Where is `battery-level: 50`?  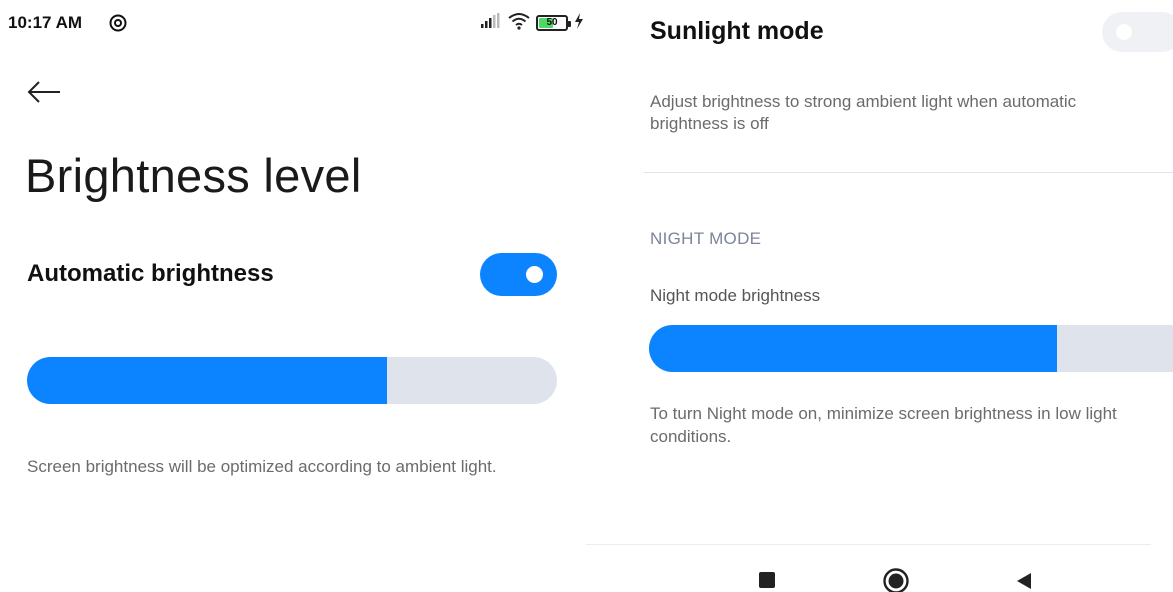
battery-level: 50 is located at coordinates (552, 22).